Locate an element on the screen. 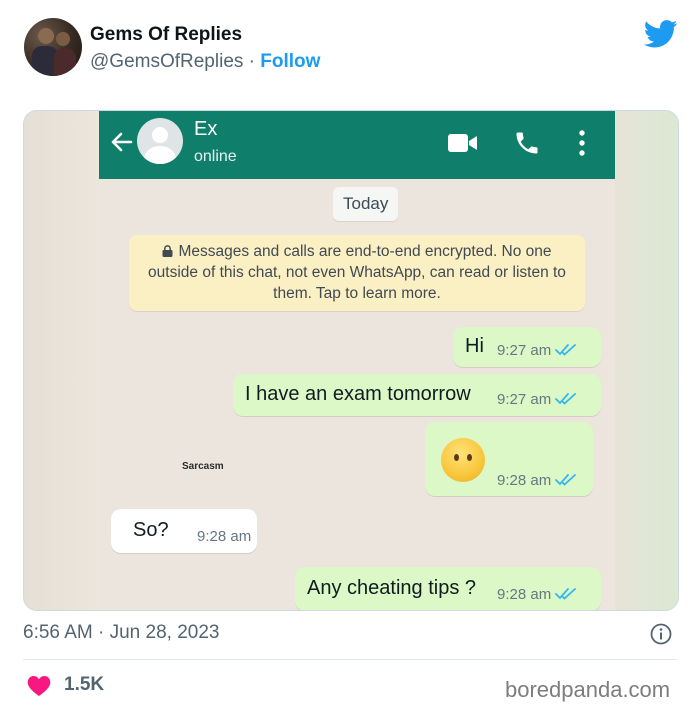  message-bubble-incoming: So? 9:28 am is located at coordinates (184, 531).